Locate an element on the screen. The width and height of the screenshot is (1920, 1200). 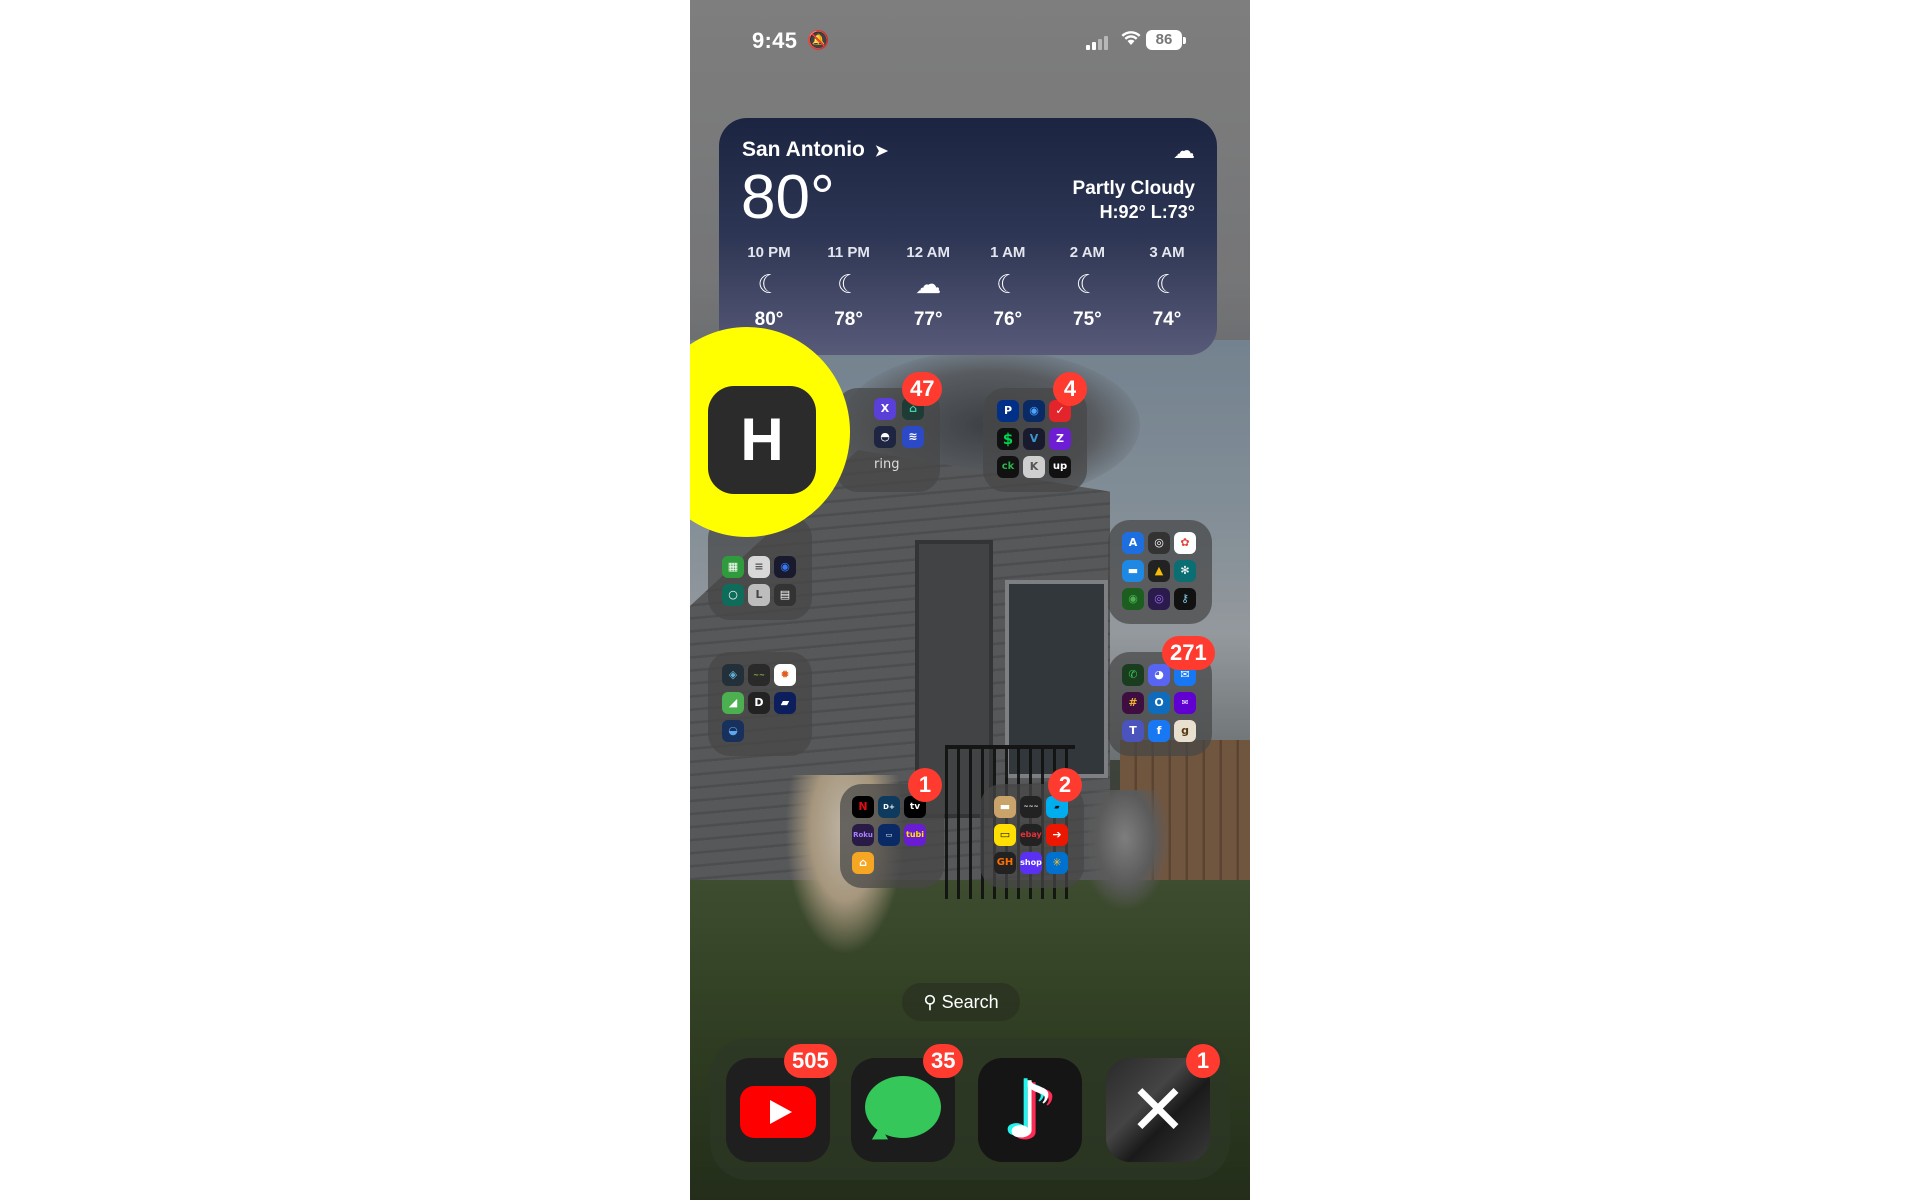
weather-current-temp: 80° is located at coordinates (788, 197).